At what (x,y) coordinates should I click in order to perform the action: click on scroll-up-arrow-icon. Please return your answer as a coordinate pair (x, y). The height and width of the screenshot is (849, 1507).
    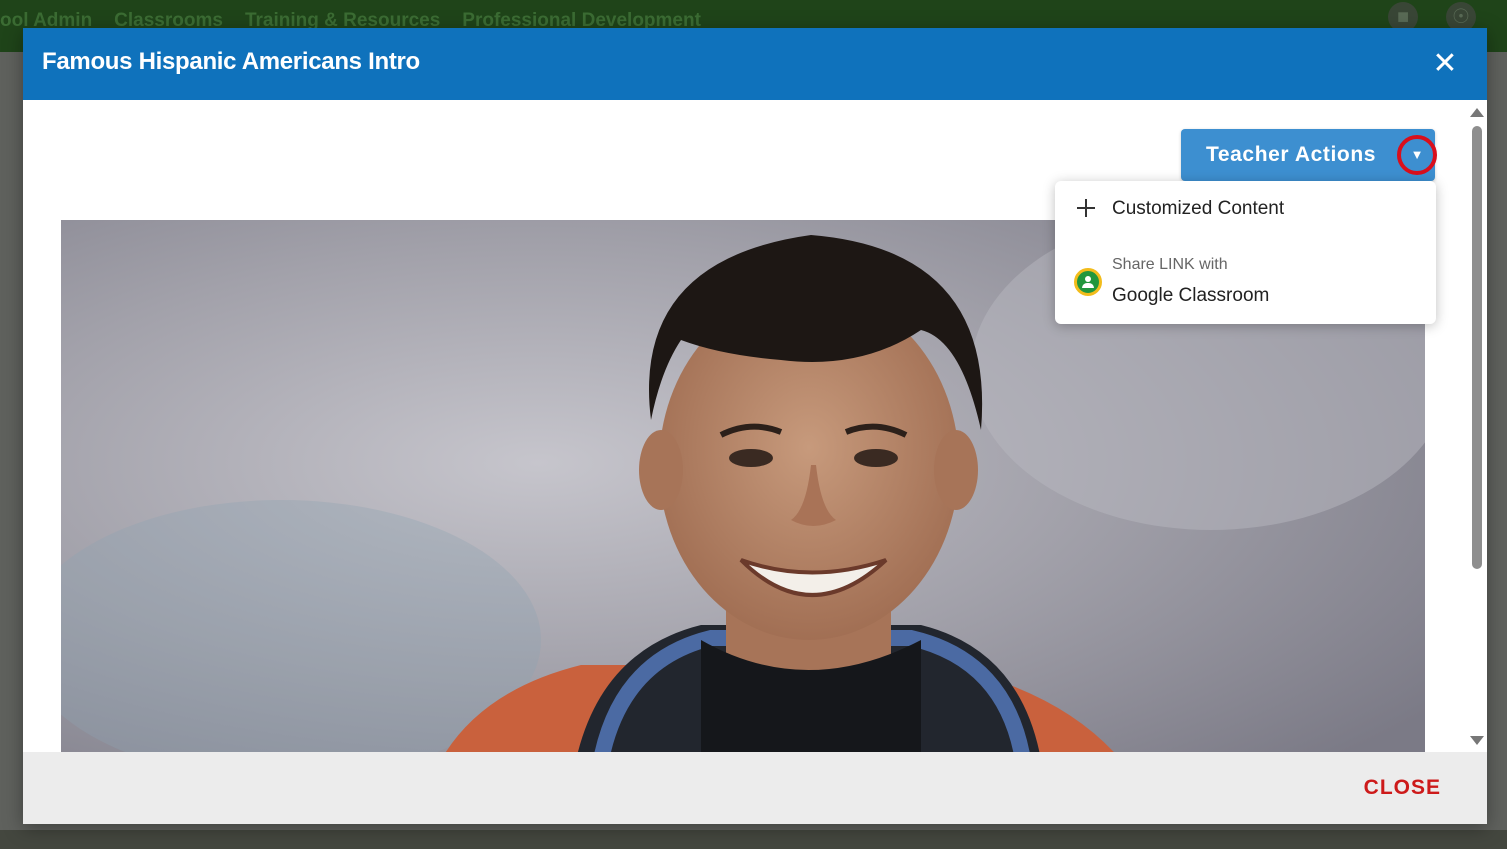
    Looking at the image, I should click on (1477, 112).